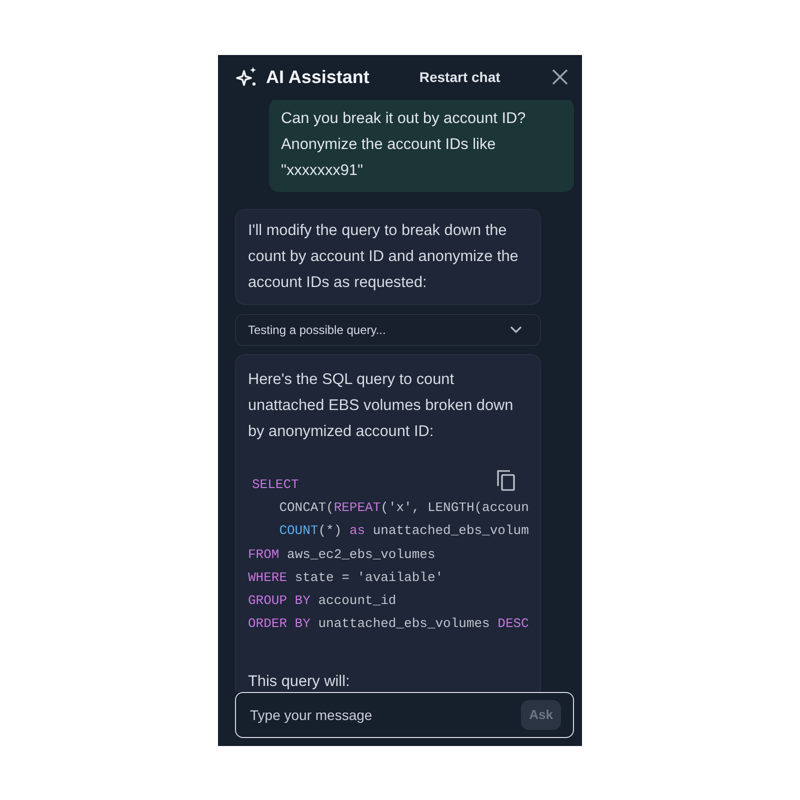  I want to click on user-message: Can you break it out by account ID? Anonymize the account IDs like "xxxxxxx91", so click(421, 146).